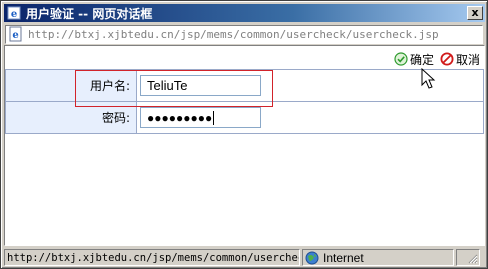 This screenshot has height=269, width=488. What do you see at coordinates (71, 85) in the screenshot?
I see `username-label: 用户名:` at bounding box center [71, 85].